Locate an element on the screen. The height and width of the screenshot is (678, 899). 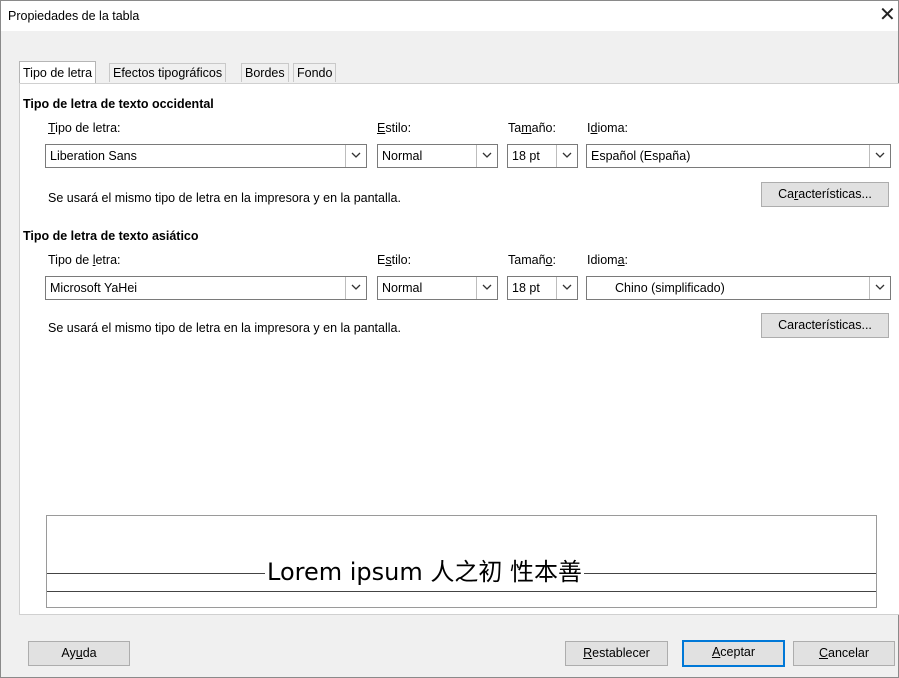
asian-size-combo: 18 pt is located at coordinates (542, 288).